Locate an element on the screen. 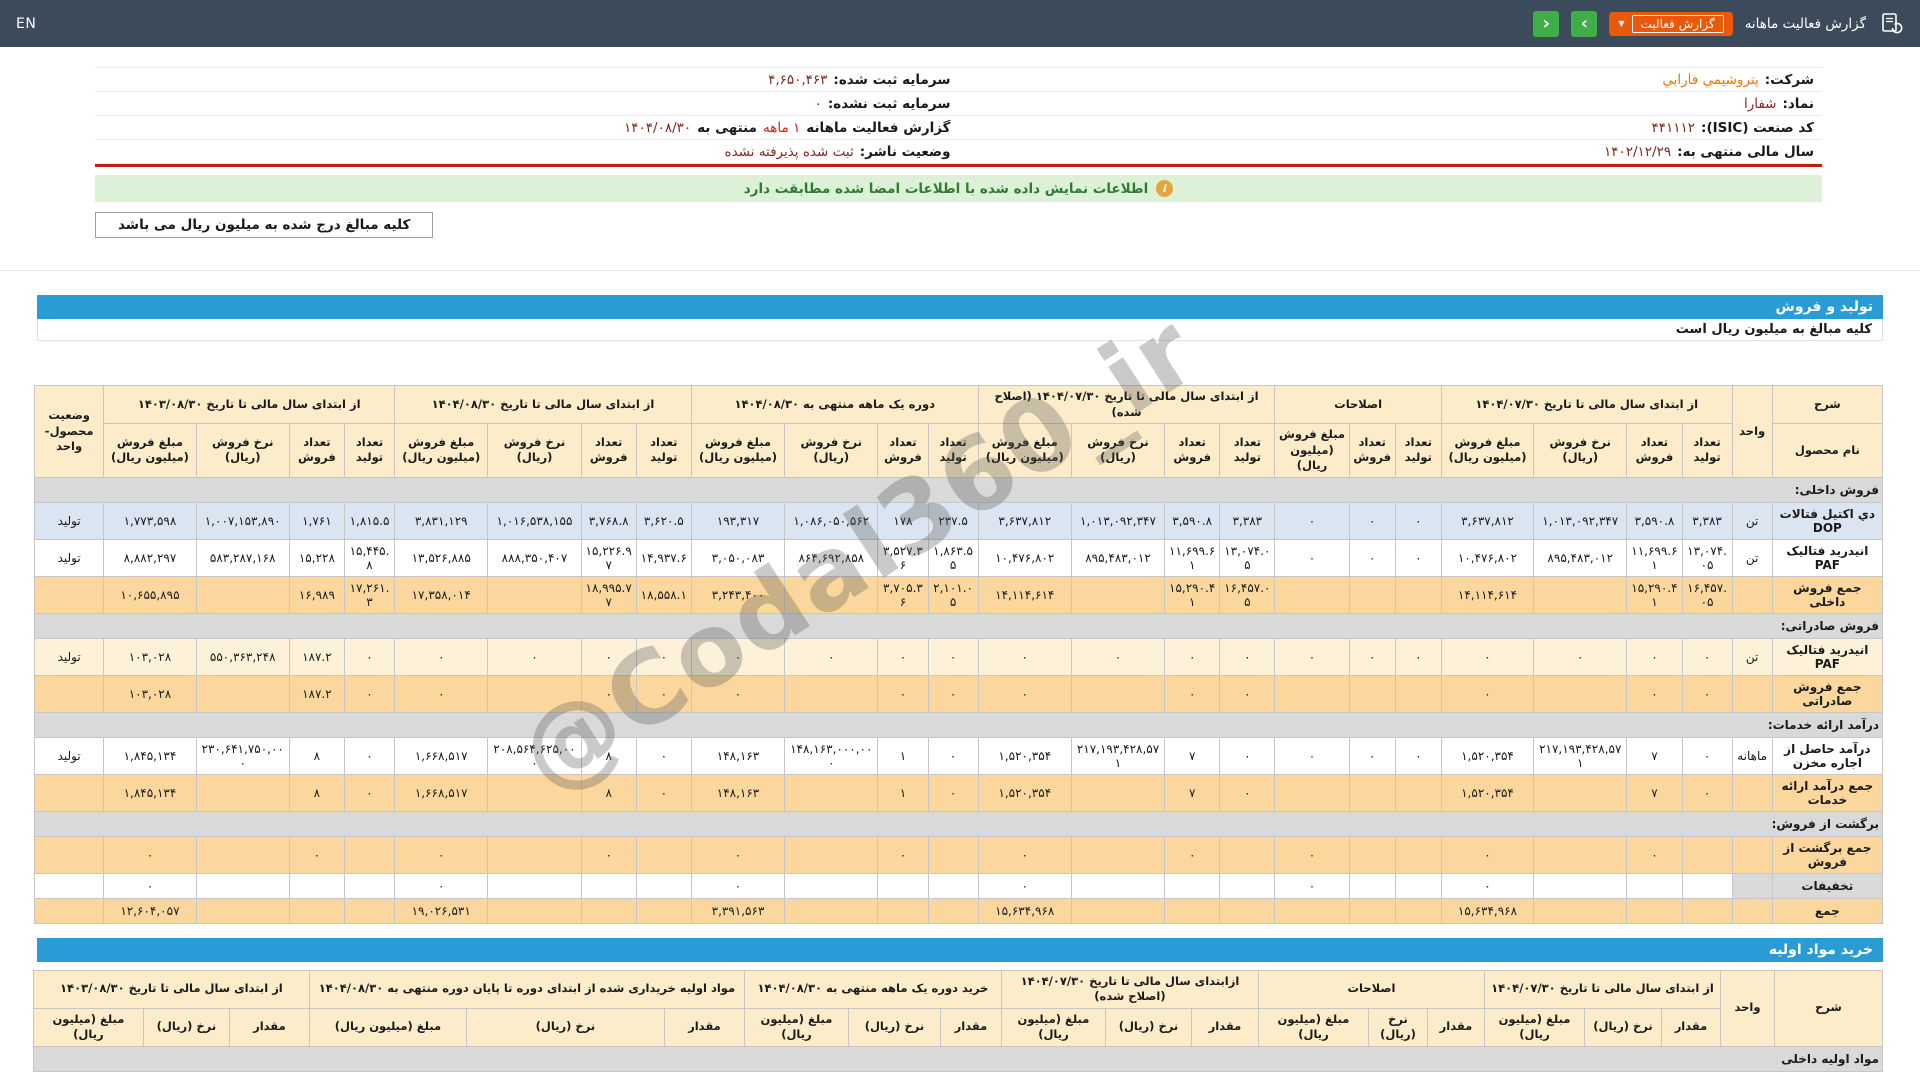 This screenshot has width=1920, height=1080. unit-cell: تن is located at coordinates (1752, 557).